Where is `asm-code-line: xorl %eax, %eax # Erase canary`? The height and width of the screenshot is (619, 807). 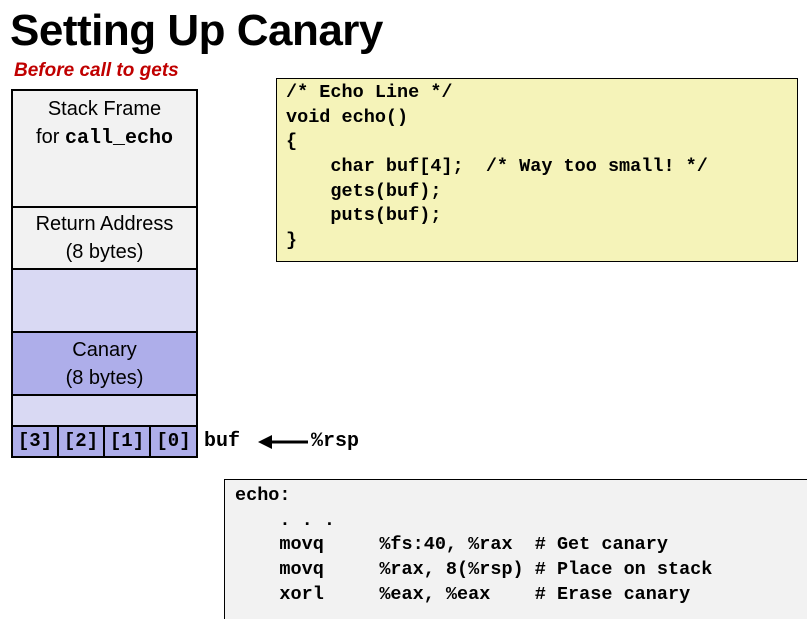 asm-code-line: xorl %eax, %eax # Erase canary is located at coordinates (463, 594).